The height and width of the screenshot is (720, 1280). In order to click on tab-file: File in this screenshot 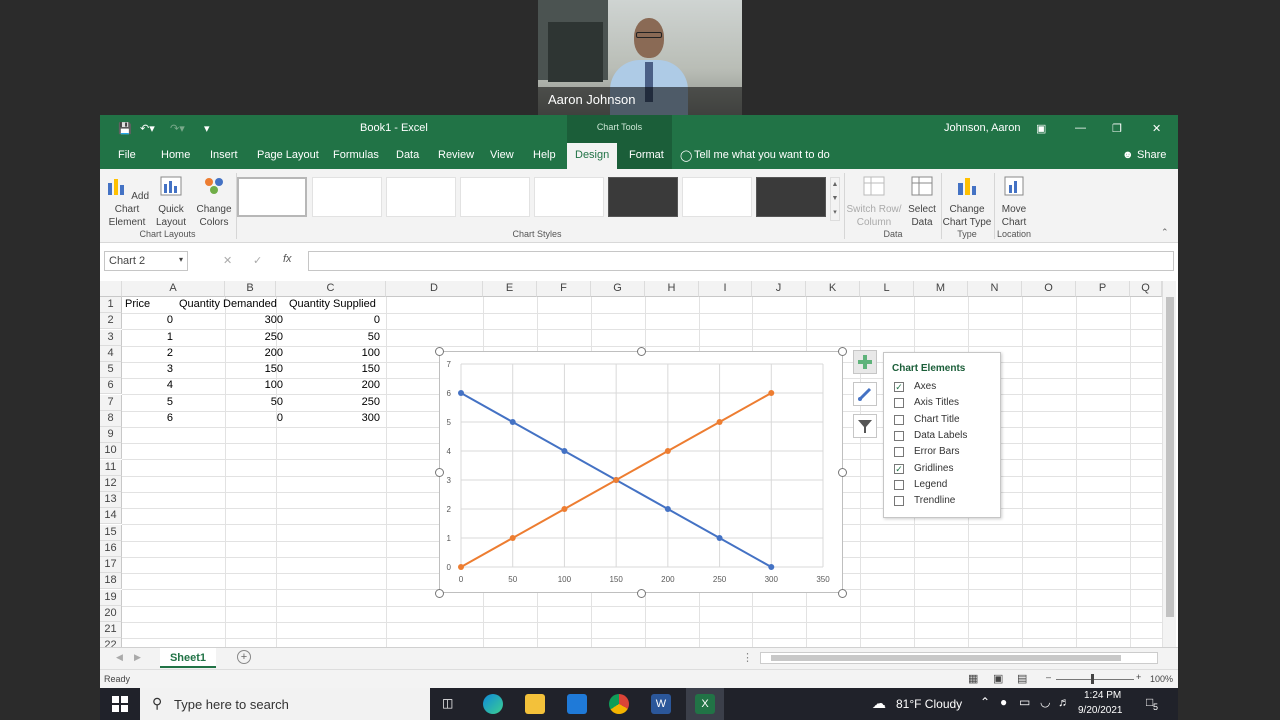, I will do `click(127, 155)`.